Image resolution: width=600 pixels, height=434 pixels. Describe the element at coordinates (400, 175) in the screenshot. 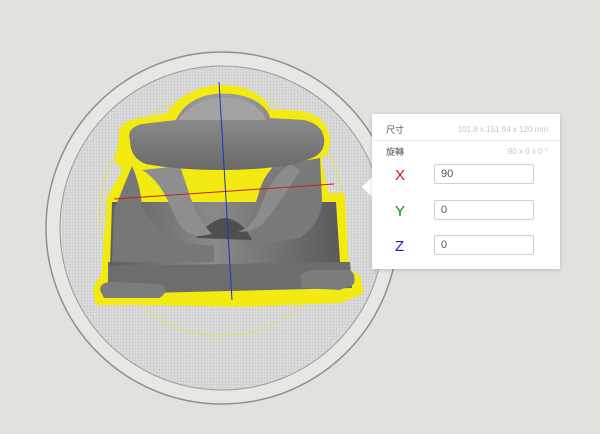

I see `x-axis-label: X` at that location.